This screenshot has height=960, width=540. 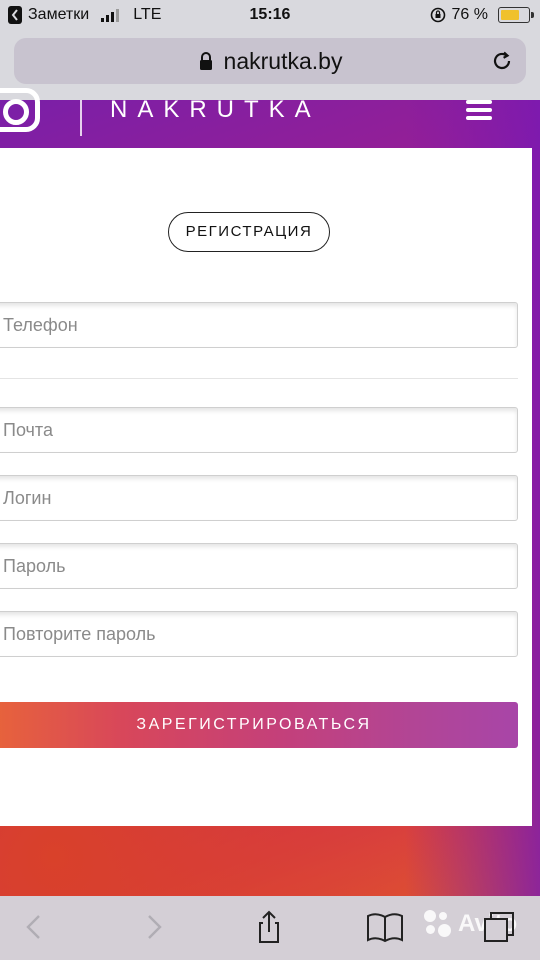 I want to click on url-text: nakrutka.by, so click(x=283, y=60).